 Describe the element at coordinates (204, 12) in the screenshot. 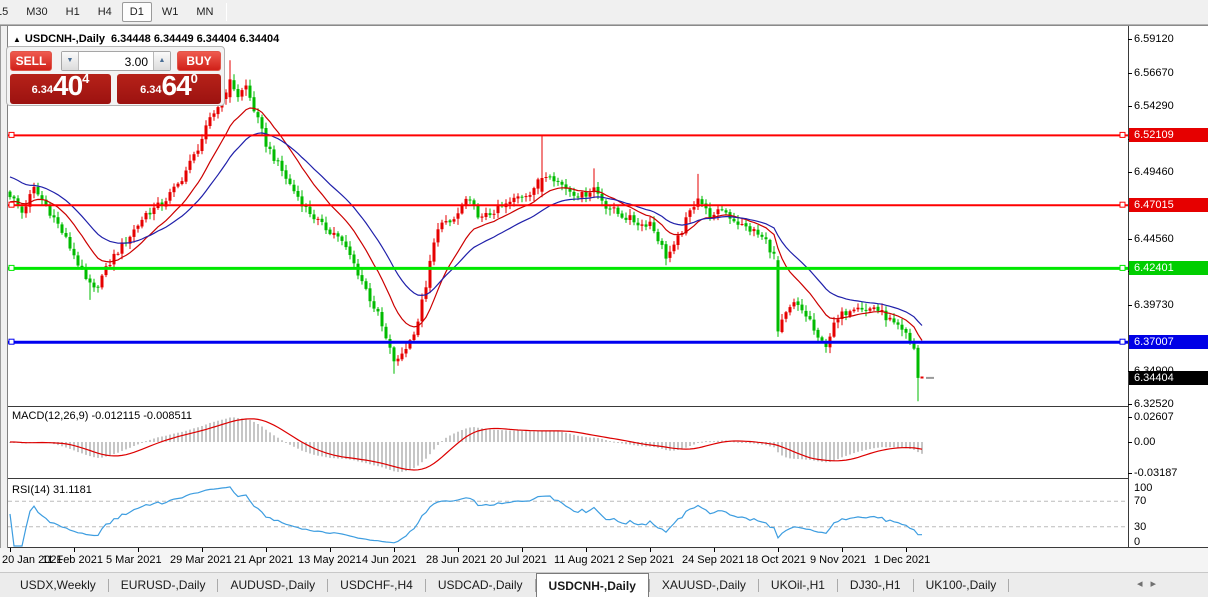

I see `timeframe-mn: MN` at that location.